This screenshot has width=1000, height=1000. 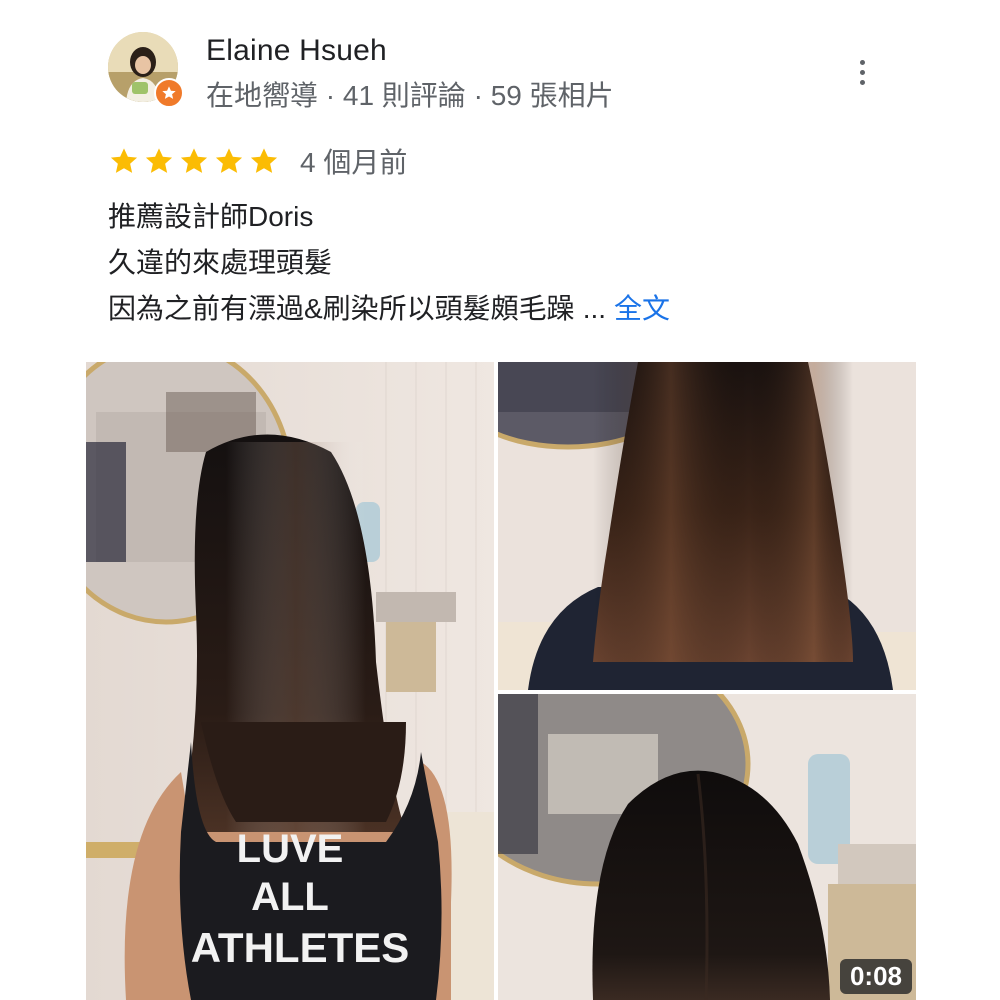 I want to click on review-line: 推薦設計師Doris, so click(x=211, y=216).